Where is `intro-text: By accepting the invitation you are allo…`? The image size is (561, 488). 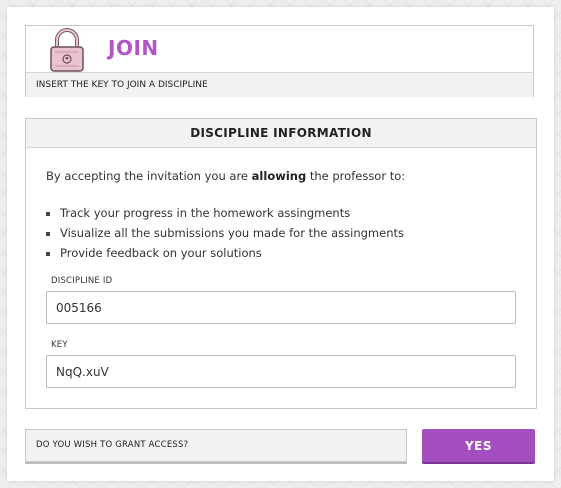
intro-text: By accepting the invitation you are allo… is located at coordinates (225, 176).